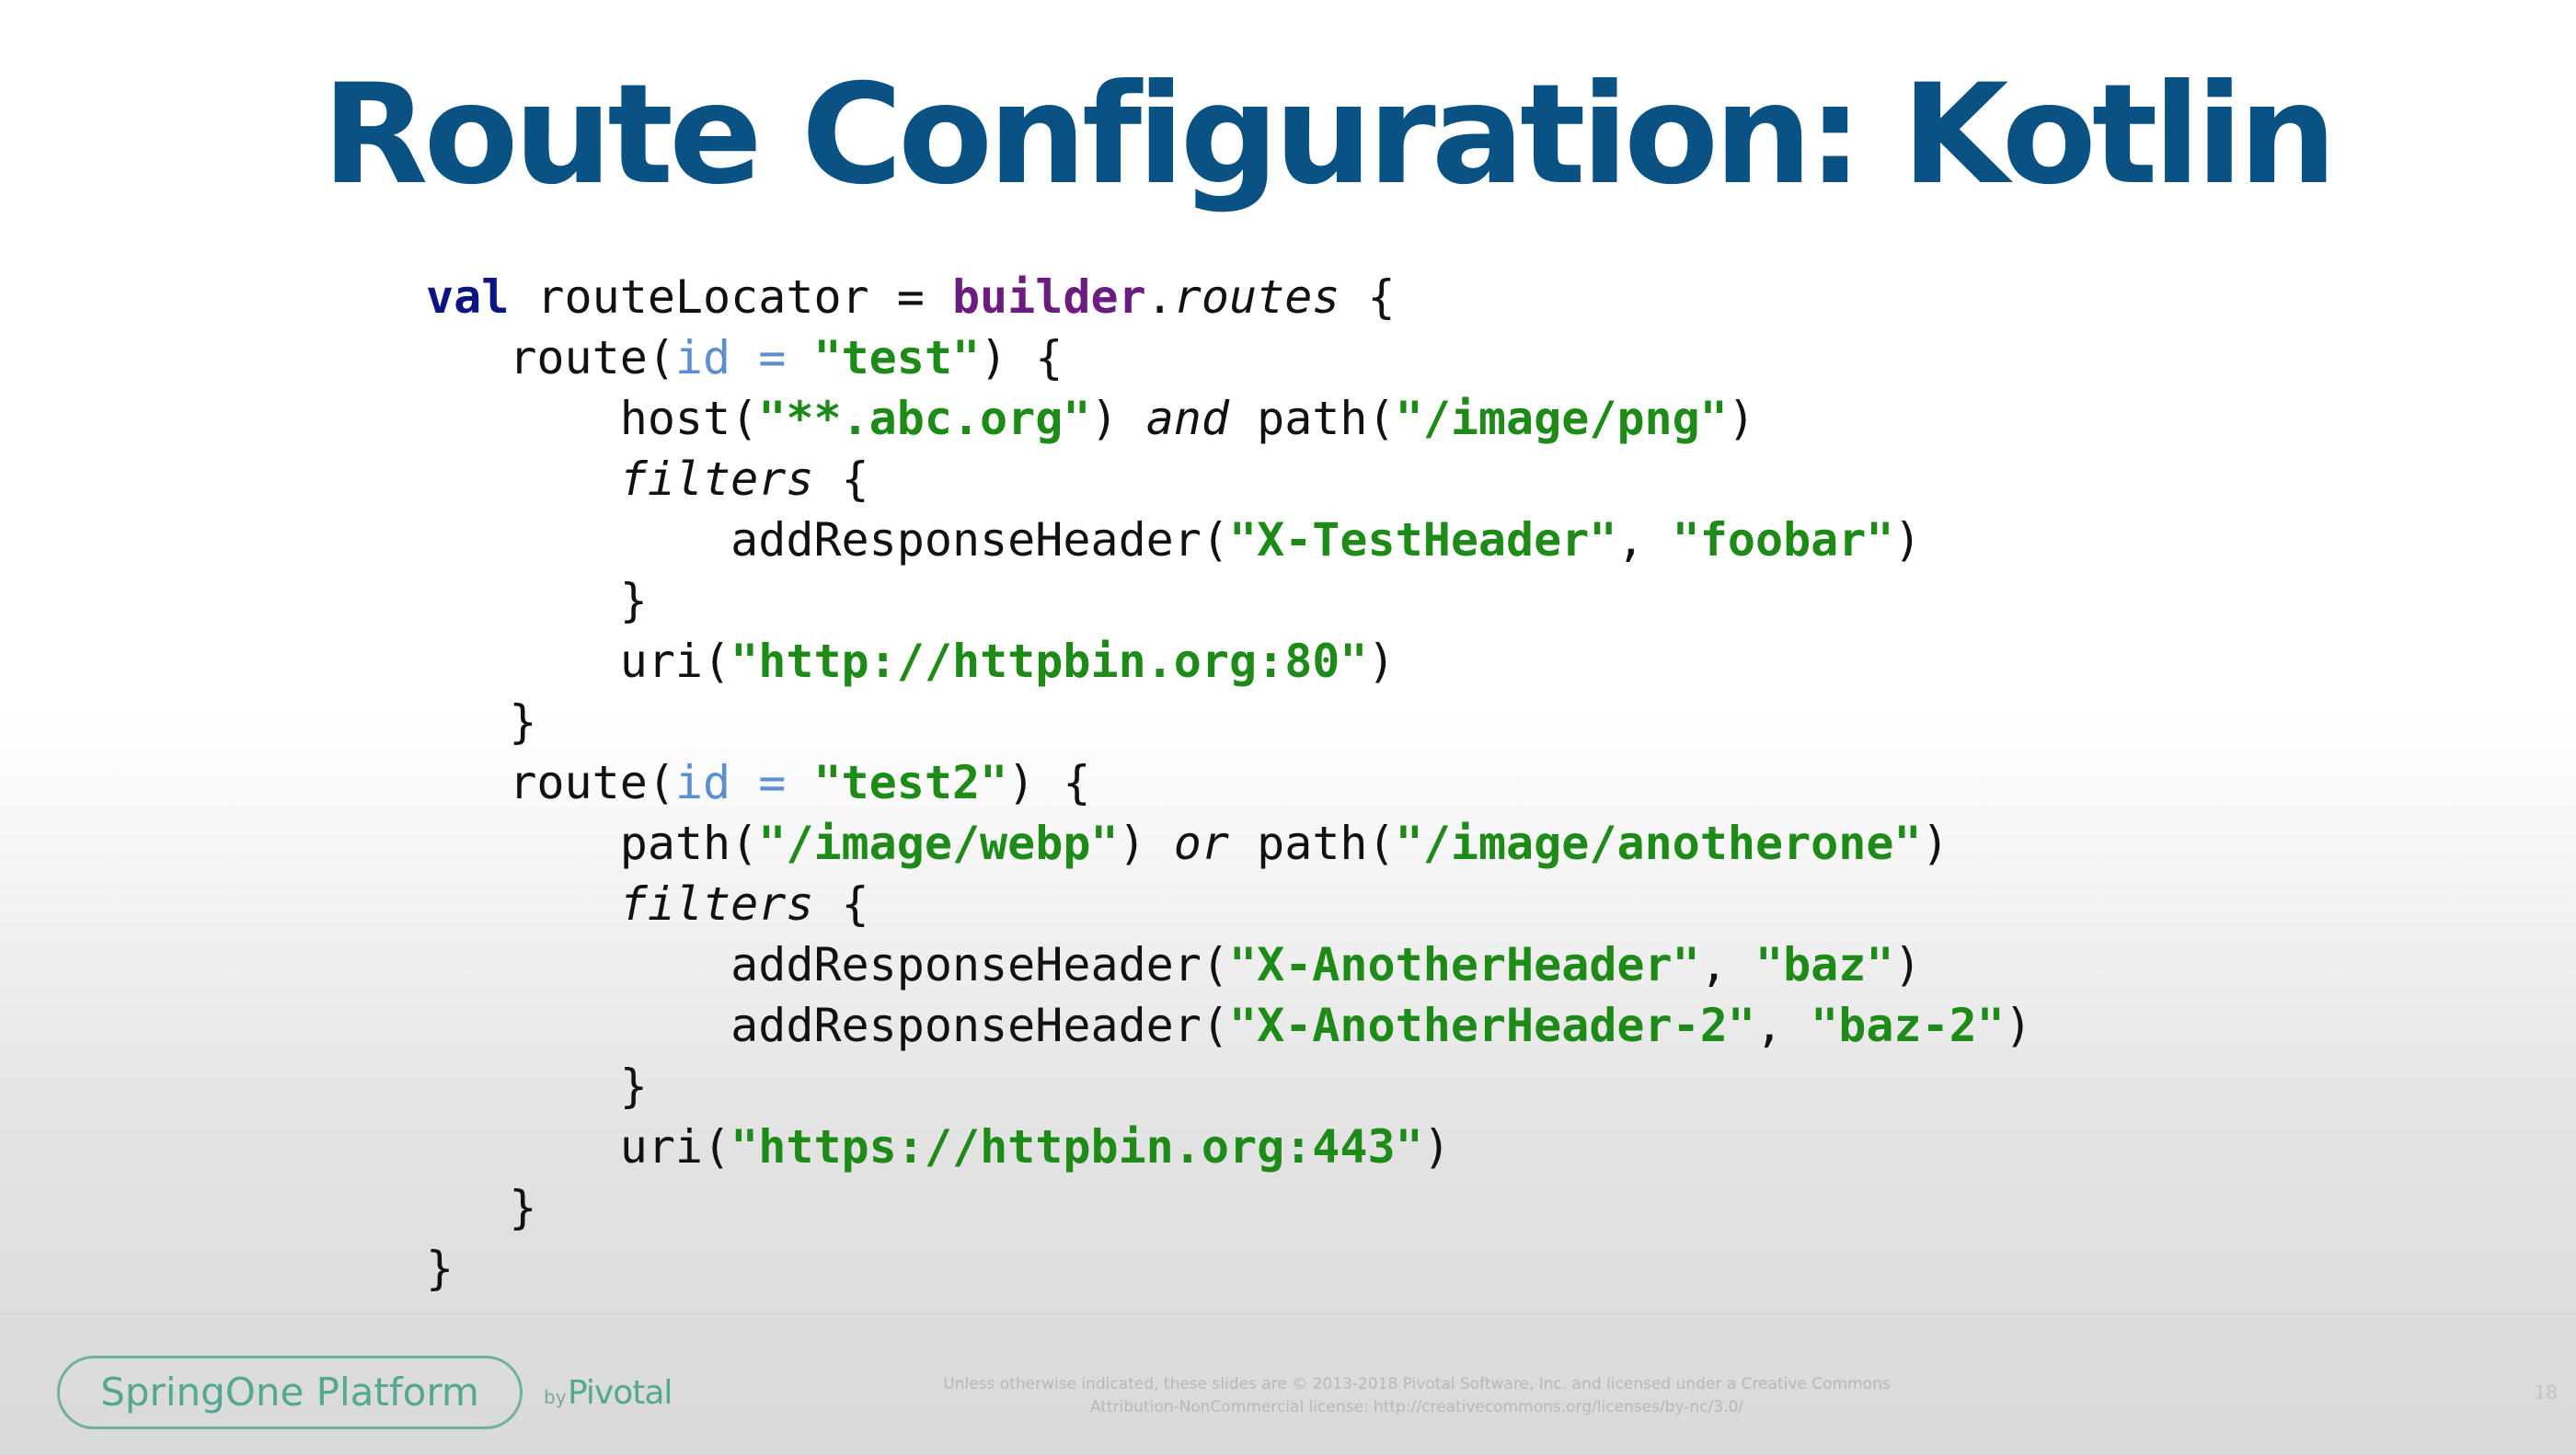 The height and width of the screenshot is (1455, 2576). What do you see at coordinates (1229, 479) in the screenshot?
I see `code-line-4: filters {` at bounding box center [1229, 479].